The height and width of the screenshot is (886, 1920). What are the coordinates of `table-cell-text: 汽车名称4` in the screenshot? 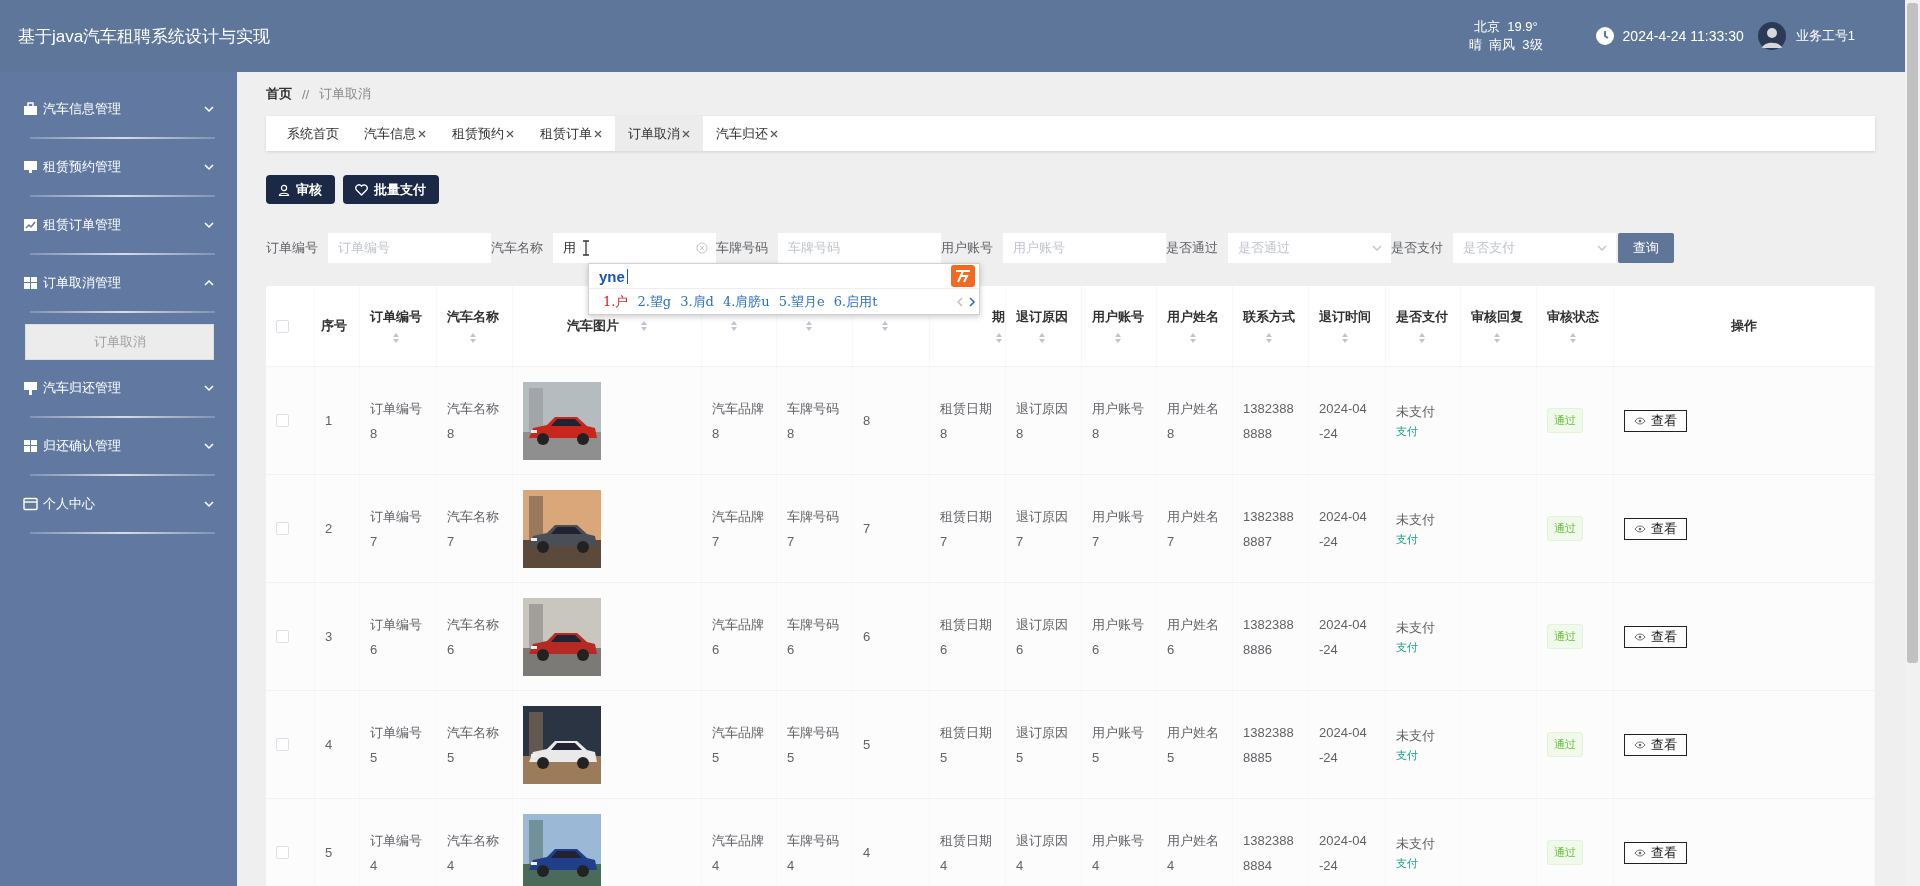 It's located at (473, 853).